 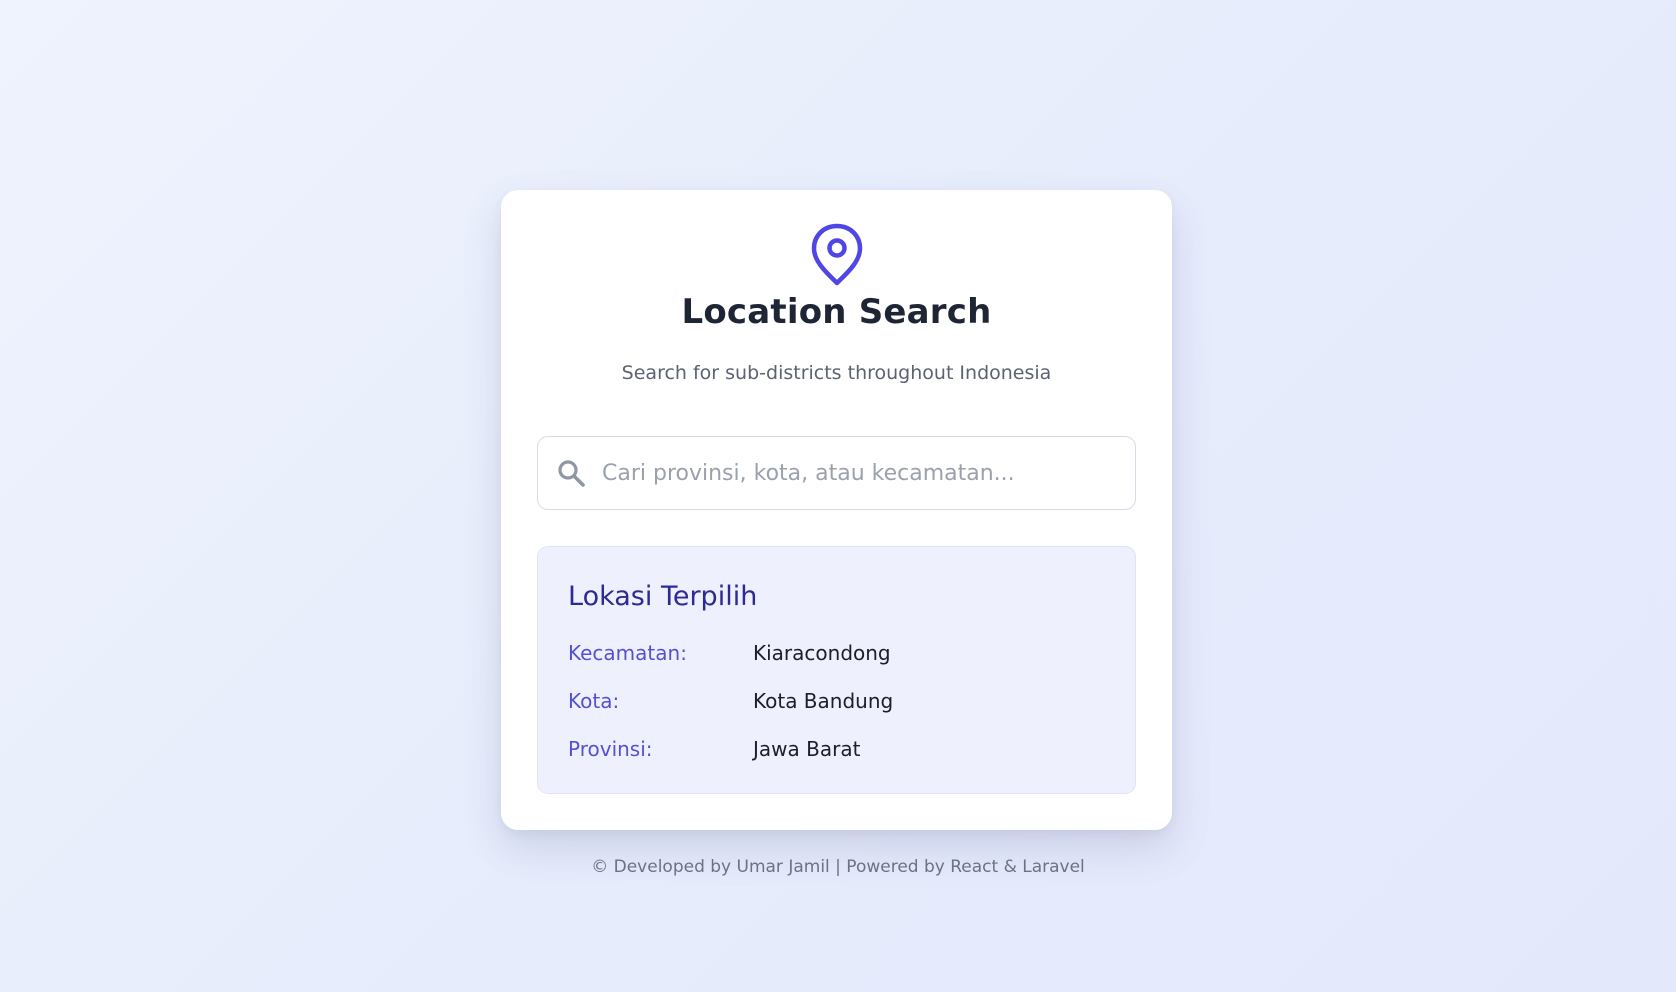 I want to click on detail-row-kota: Kota: Kota Bandung, so click(x=838, y=704).